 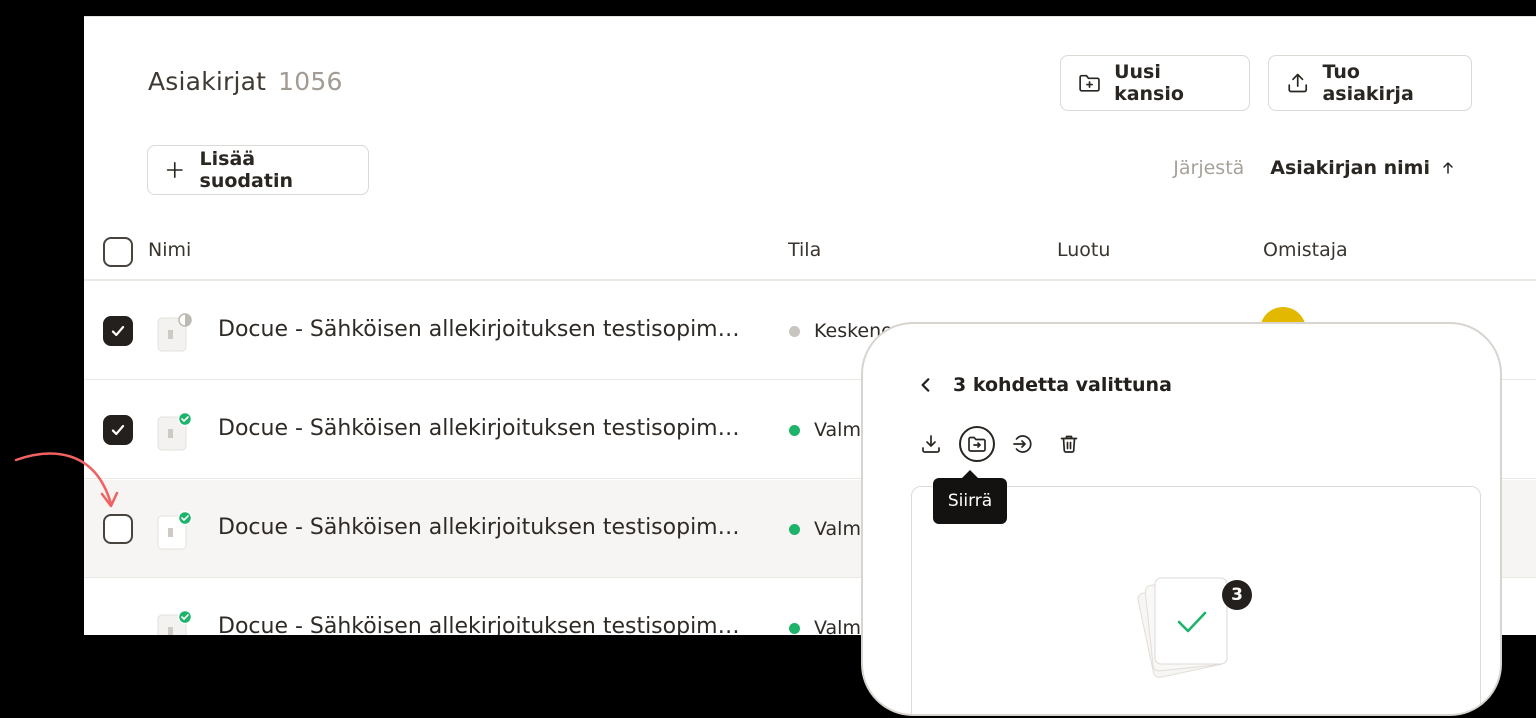 I want to click on column-name: Nimi, so click(x=169, y=250).